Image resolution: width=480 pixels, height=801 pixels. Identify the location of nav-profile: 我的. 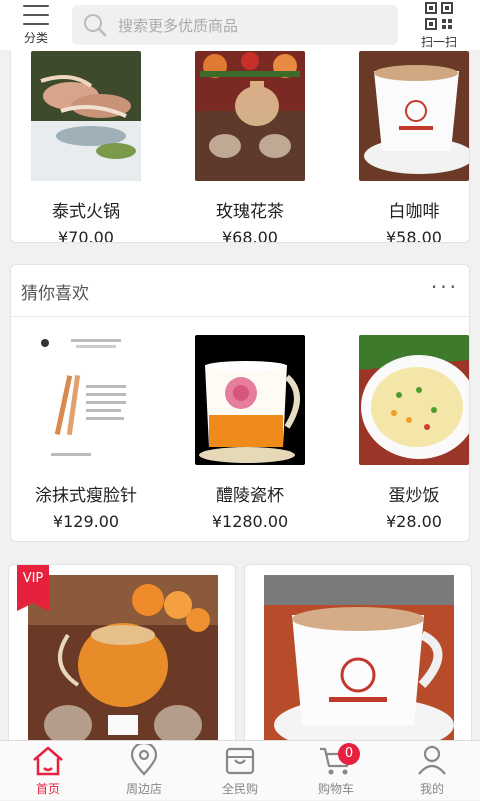
(432, 771).